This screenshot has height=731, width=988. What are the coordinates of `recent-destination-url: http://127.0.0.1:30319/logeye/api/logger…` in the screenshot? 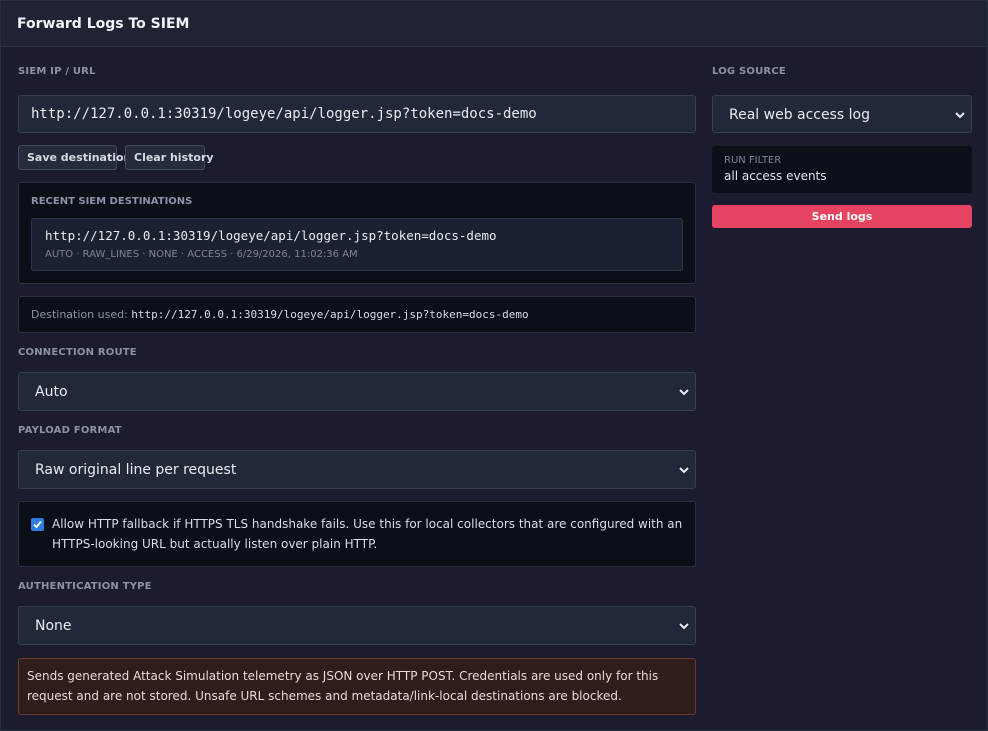 It's located at (271, 235).